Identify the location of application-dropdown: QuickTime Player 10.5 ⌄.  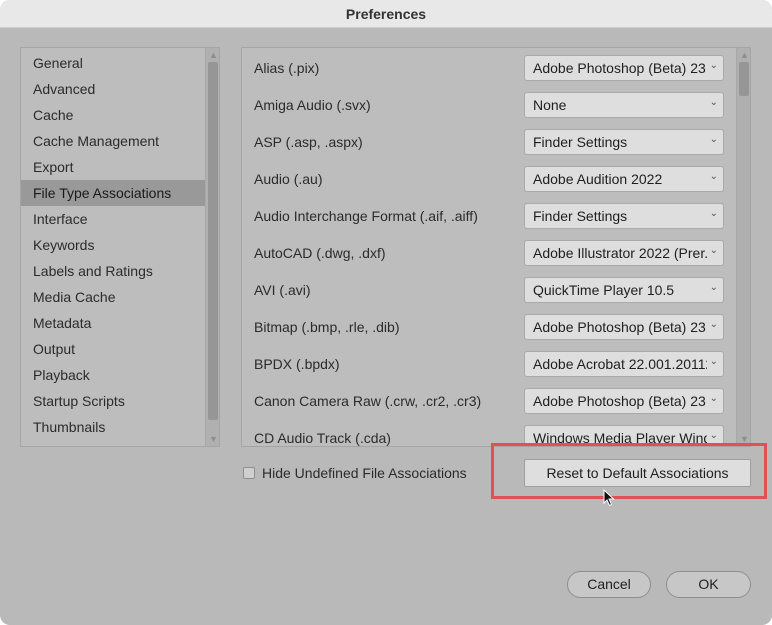
(624, 290).